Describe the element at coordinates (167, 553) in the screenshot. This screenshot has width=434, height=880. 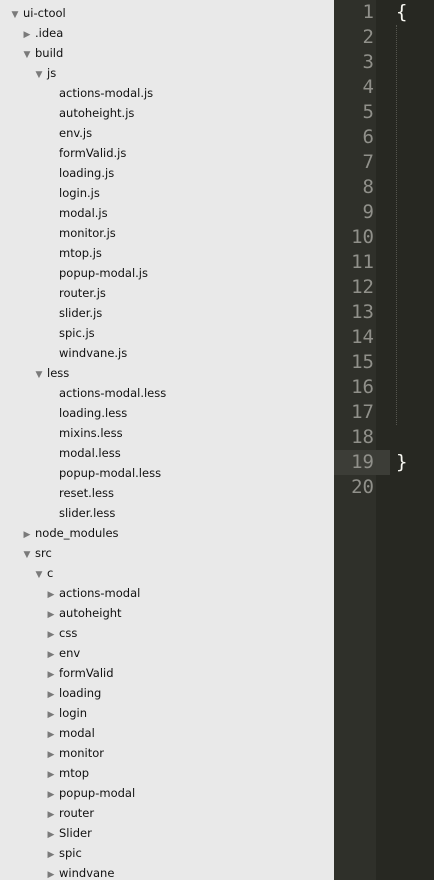
I see `folder-item: ▼ src` at that location.